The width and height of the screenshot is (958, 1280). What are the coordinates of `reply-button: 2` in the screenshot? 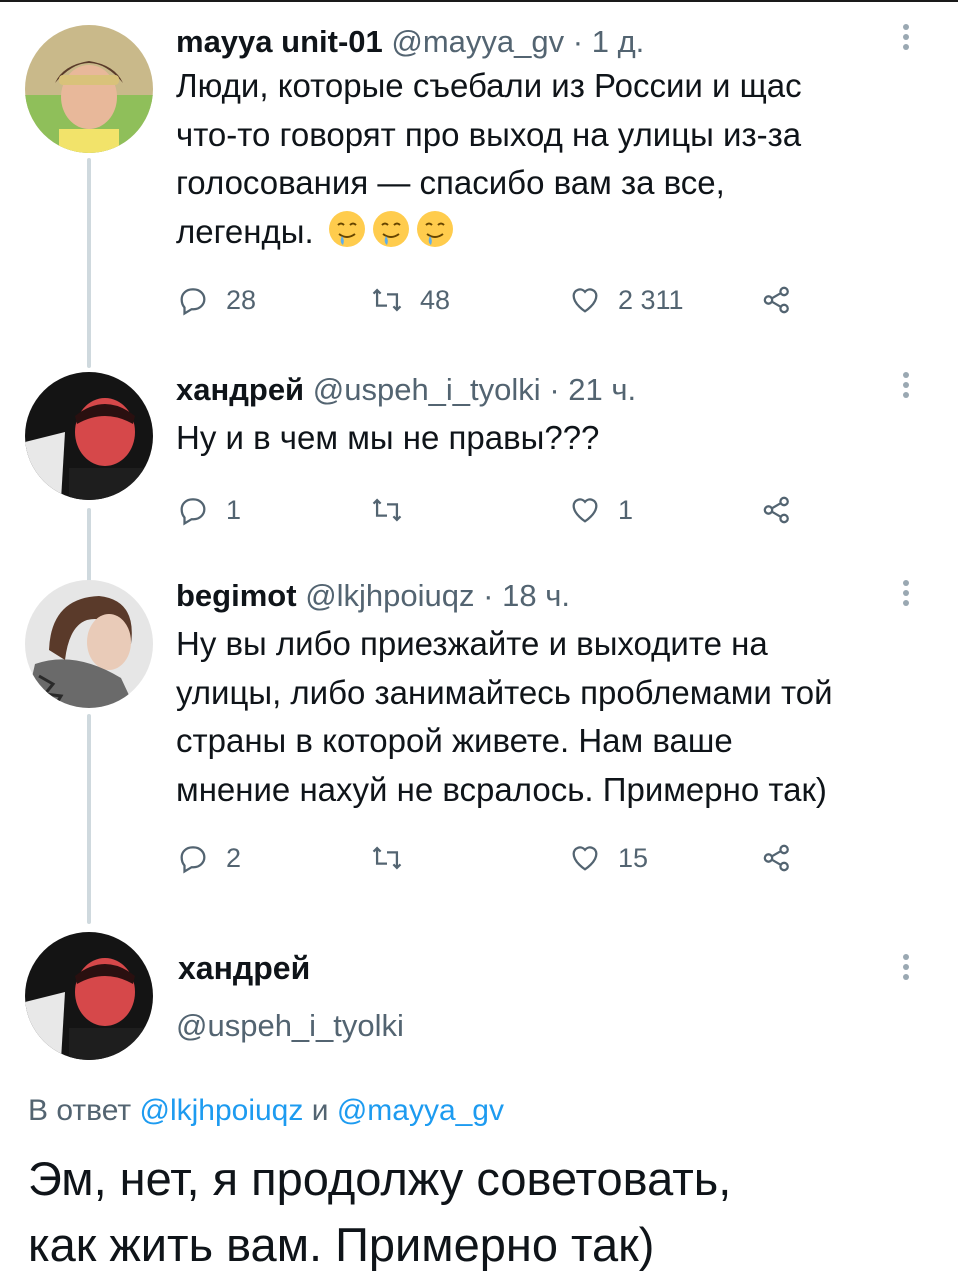 It's located at (208, 858).